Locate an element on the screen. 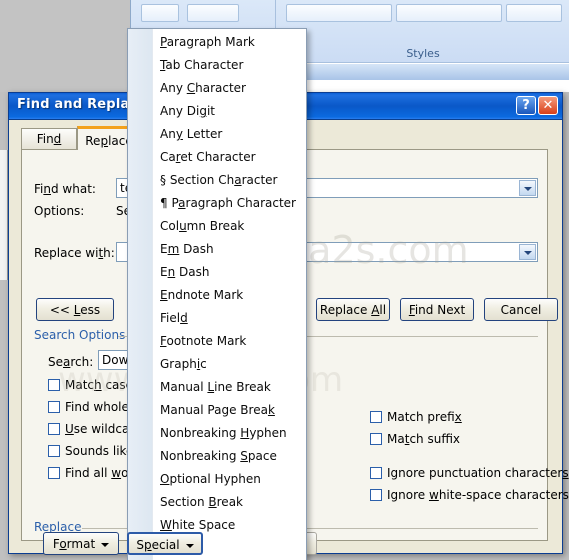  find-what-label: Find what: is located at coordinates (65, 189).